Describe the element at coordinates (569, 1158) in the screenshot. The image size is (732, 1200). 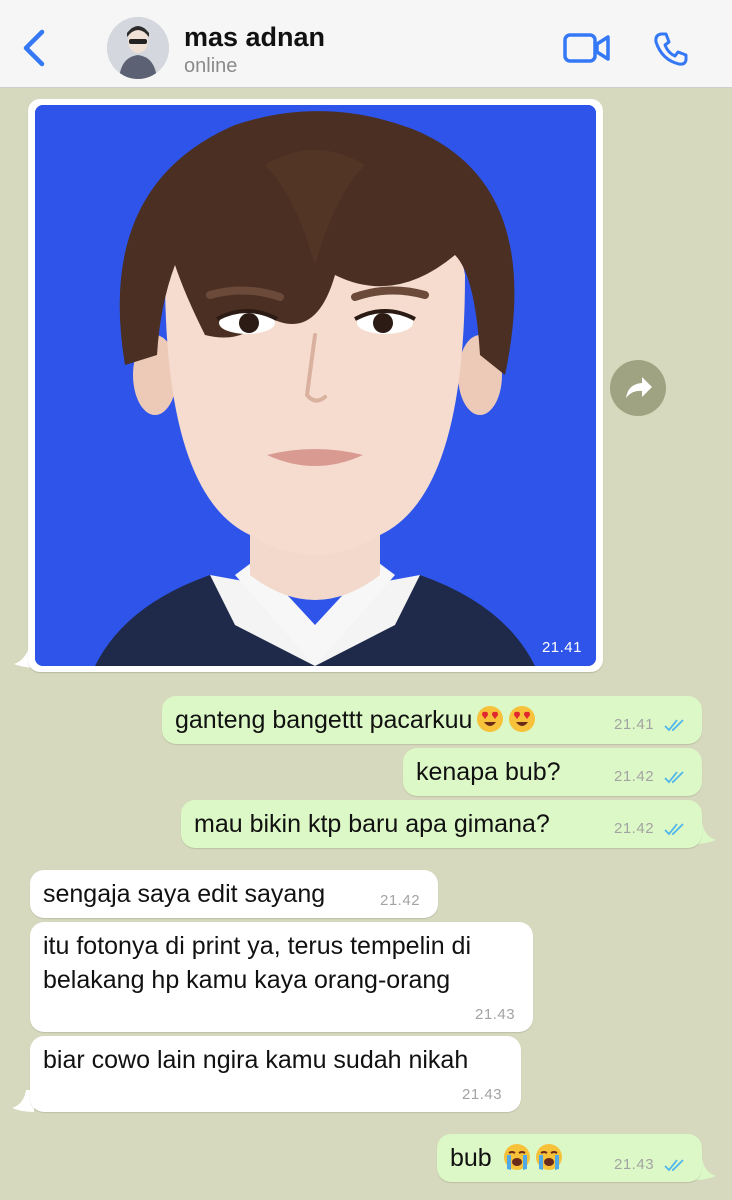
I see `outgoing-message: bub 21.43` at that location.